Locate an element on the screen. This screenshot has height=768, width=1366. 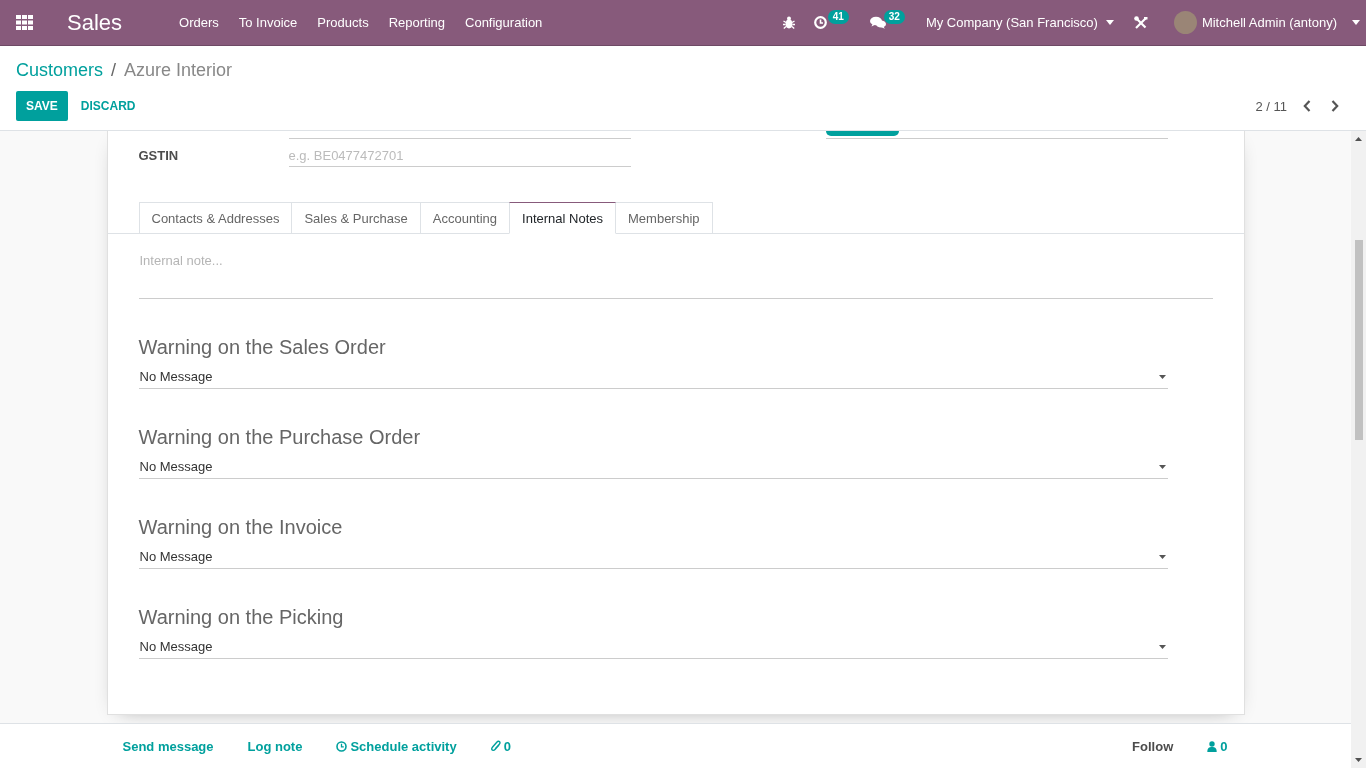
chatter-link: Log note is located at coordinates (275, 746).